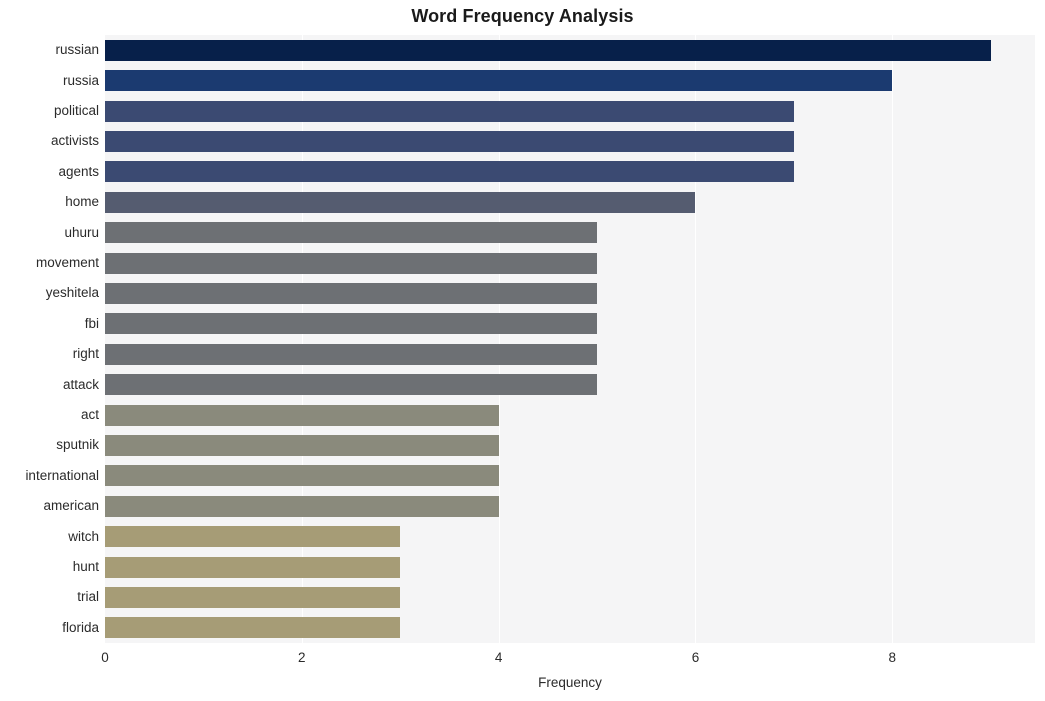 This screenshot has width=1045, height=701. What do you see at coordinates (302, 445) in the screenshot?
I see `bar-sputnik` at bounding box center [302, 445].